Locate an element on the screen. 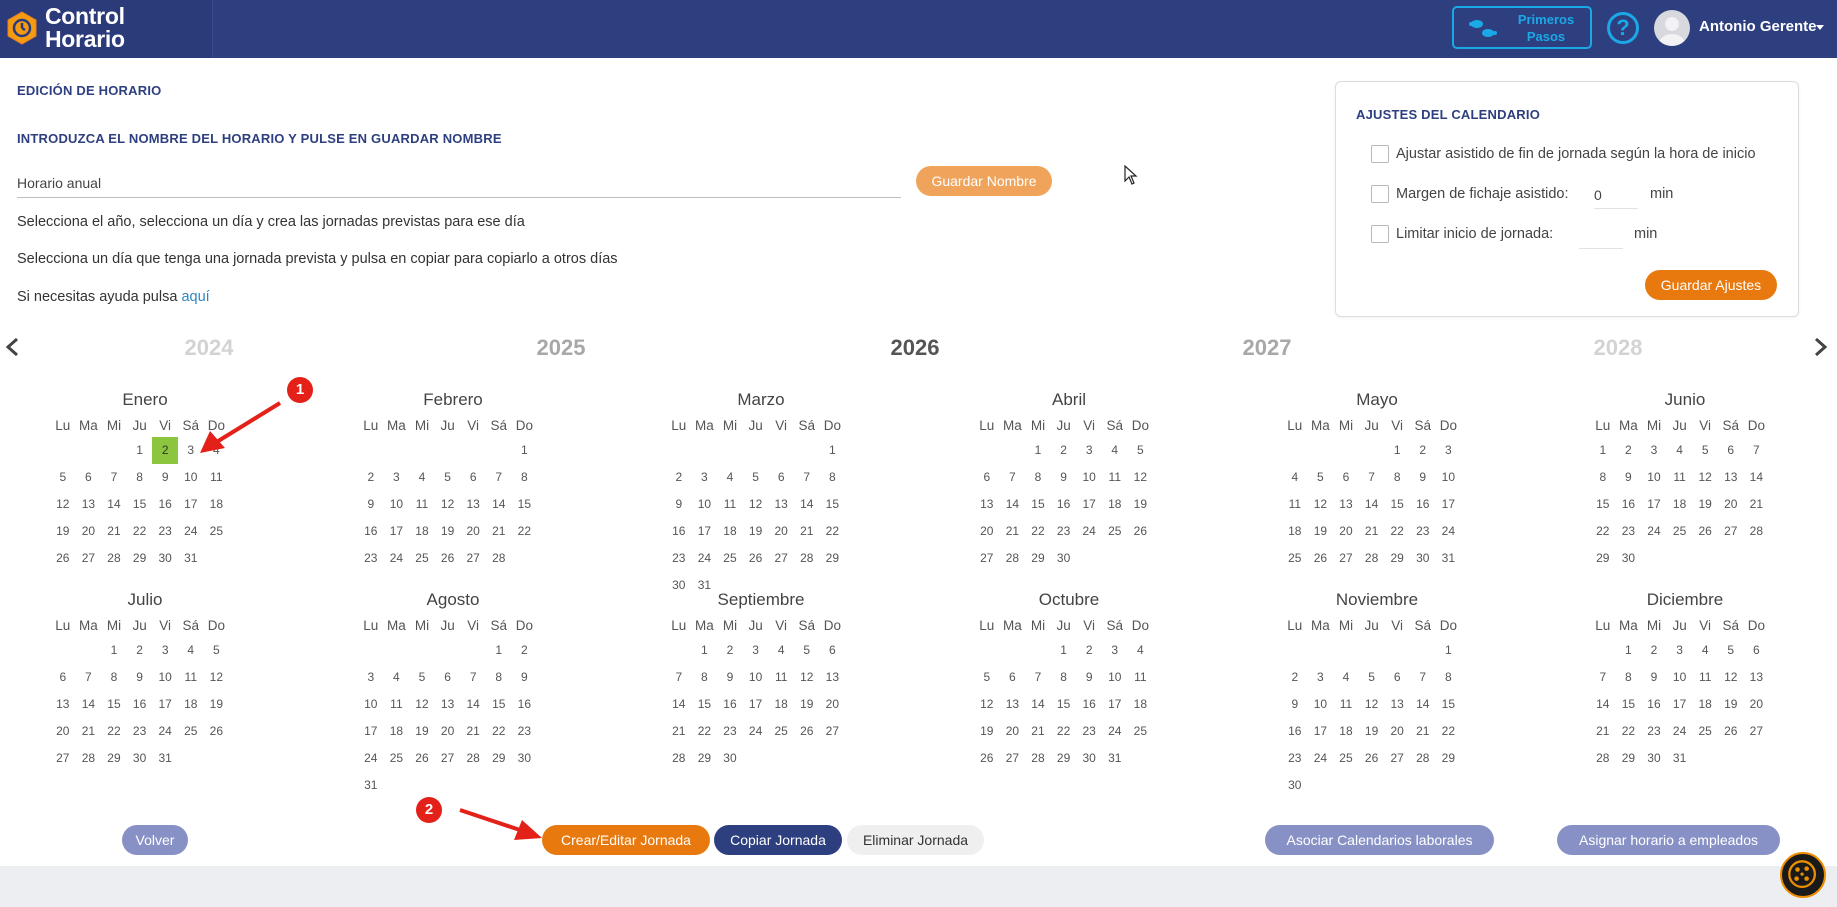 The image size is (1837, 907). copy-shift-button: Copiar Jornada is located at coordinates (778, 840).